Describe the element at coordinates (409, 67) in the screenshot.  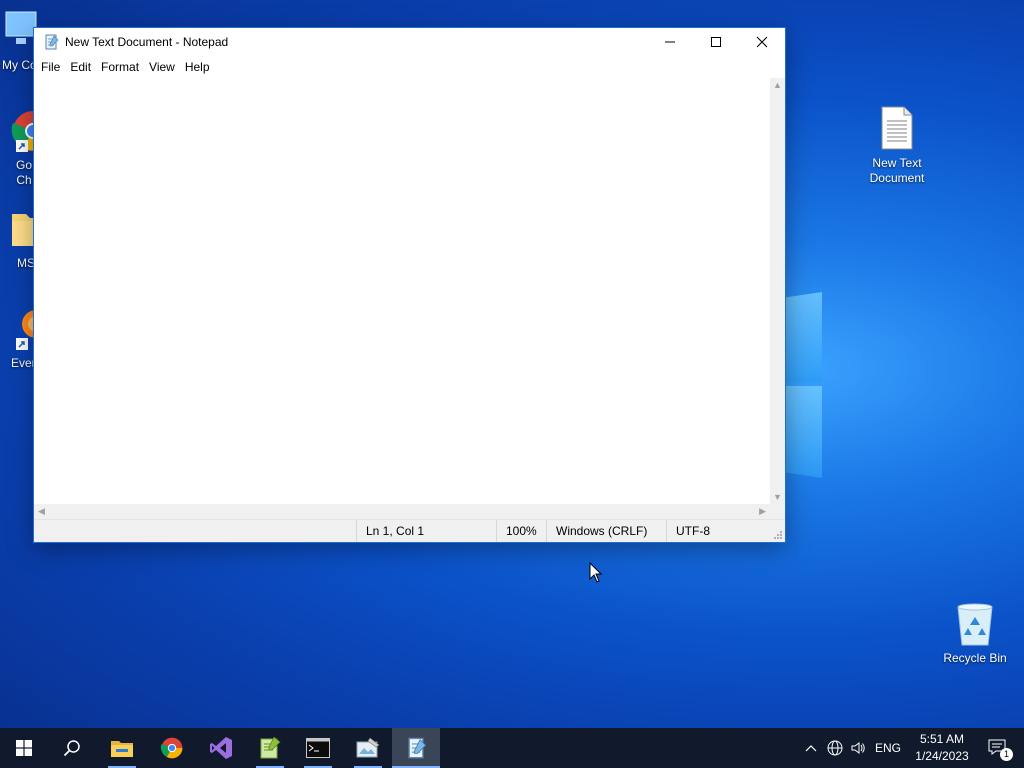
I see `menu-bar: File Edit Format View Help` at that location.